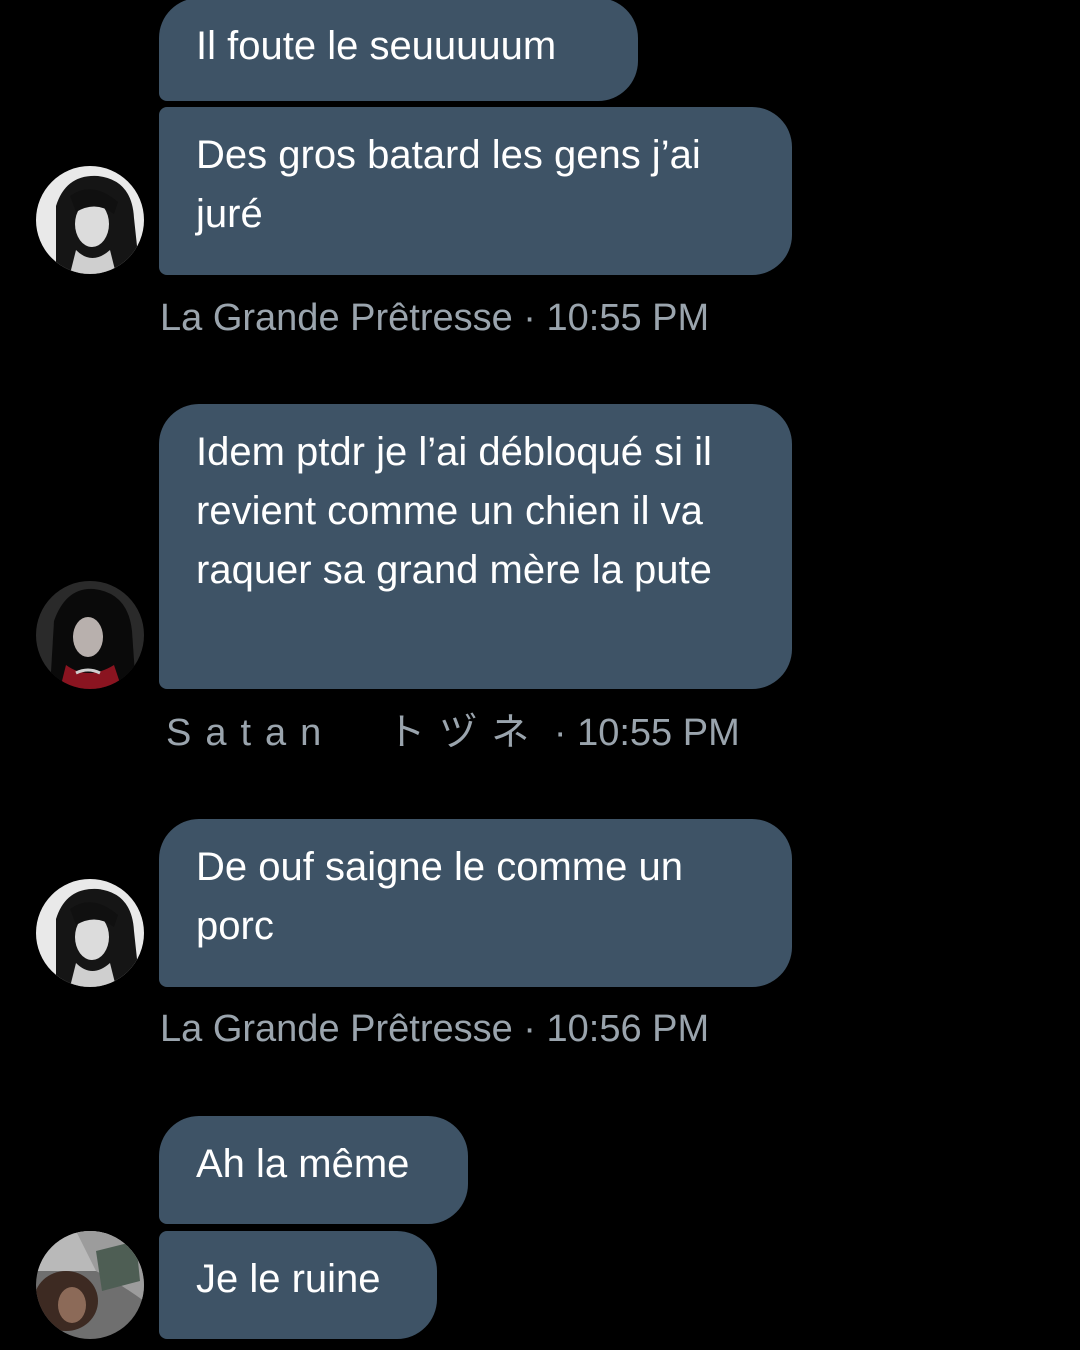  I want to click on message-text: De ouf saigne le comme un porc, so click(439, 896).